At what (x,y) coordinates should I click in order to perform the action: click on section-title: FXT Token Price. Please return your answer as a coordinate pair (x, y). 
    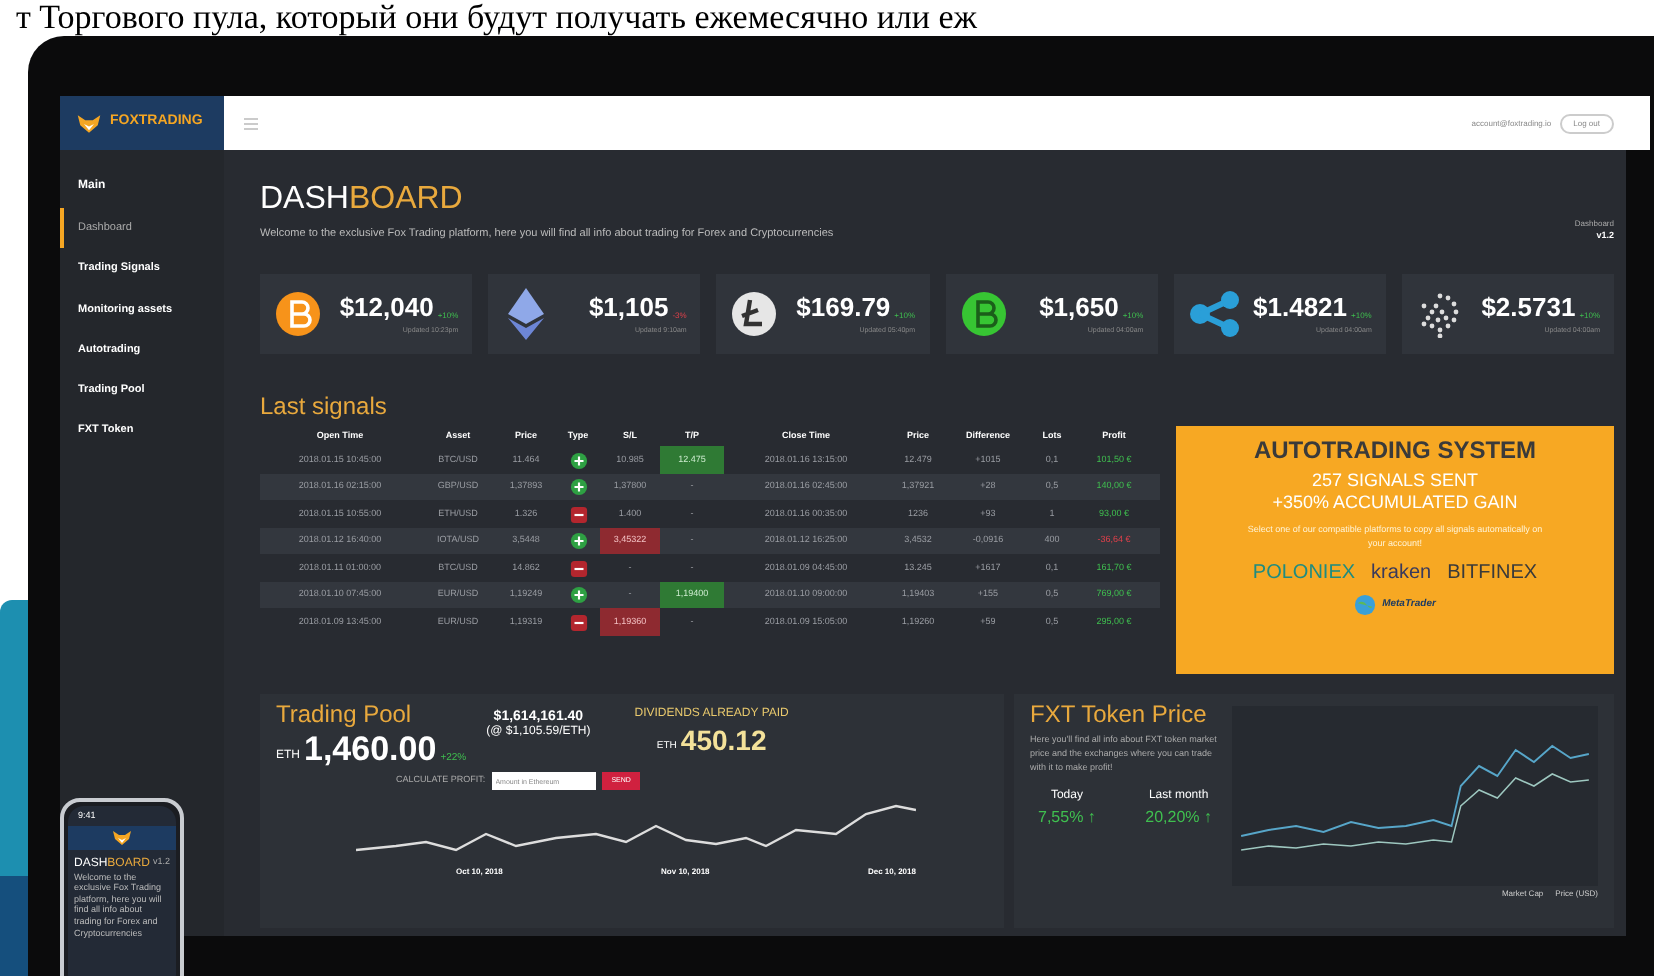
    Looking at the image, I should click on (1119, 714).